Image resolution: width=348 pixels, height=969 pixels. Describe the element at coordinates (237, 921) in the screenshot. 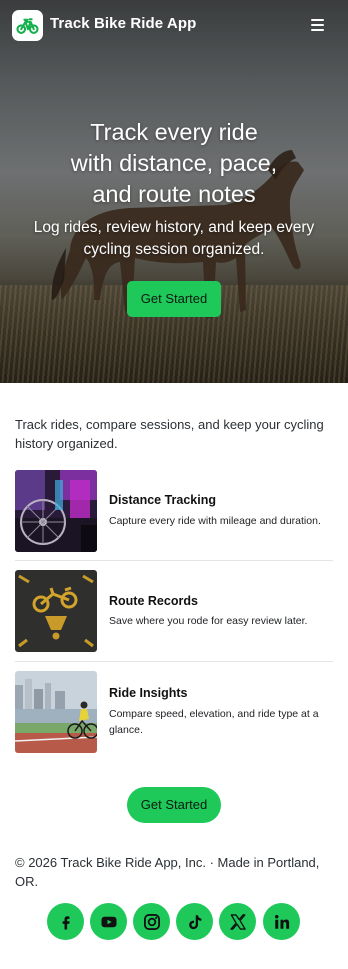

I see `x-icon` at that location.